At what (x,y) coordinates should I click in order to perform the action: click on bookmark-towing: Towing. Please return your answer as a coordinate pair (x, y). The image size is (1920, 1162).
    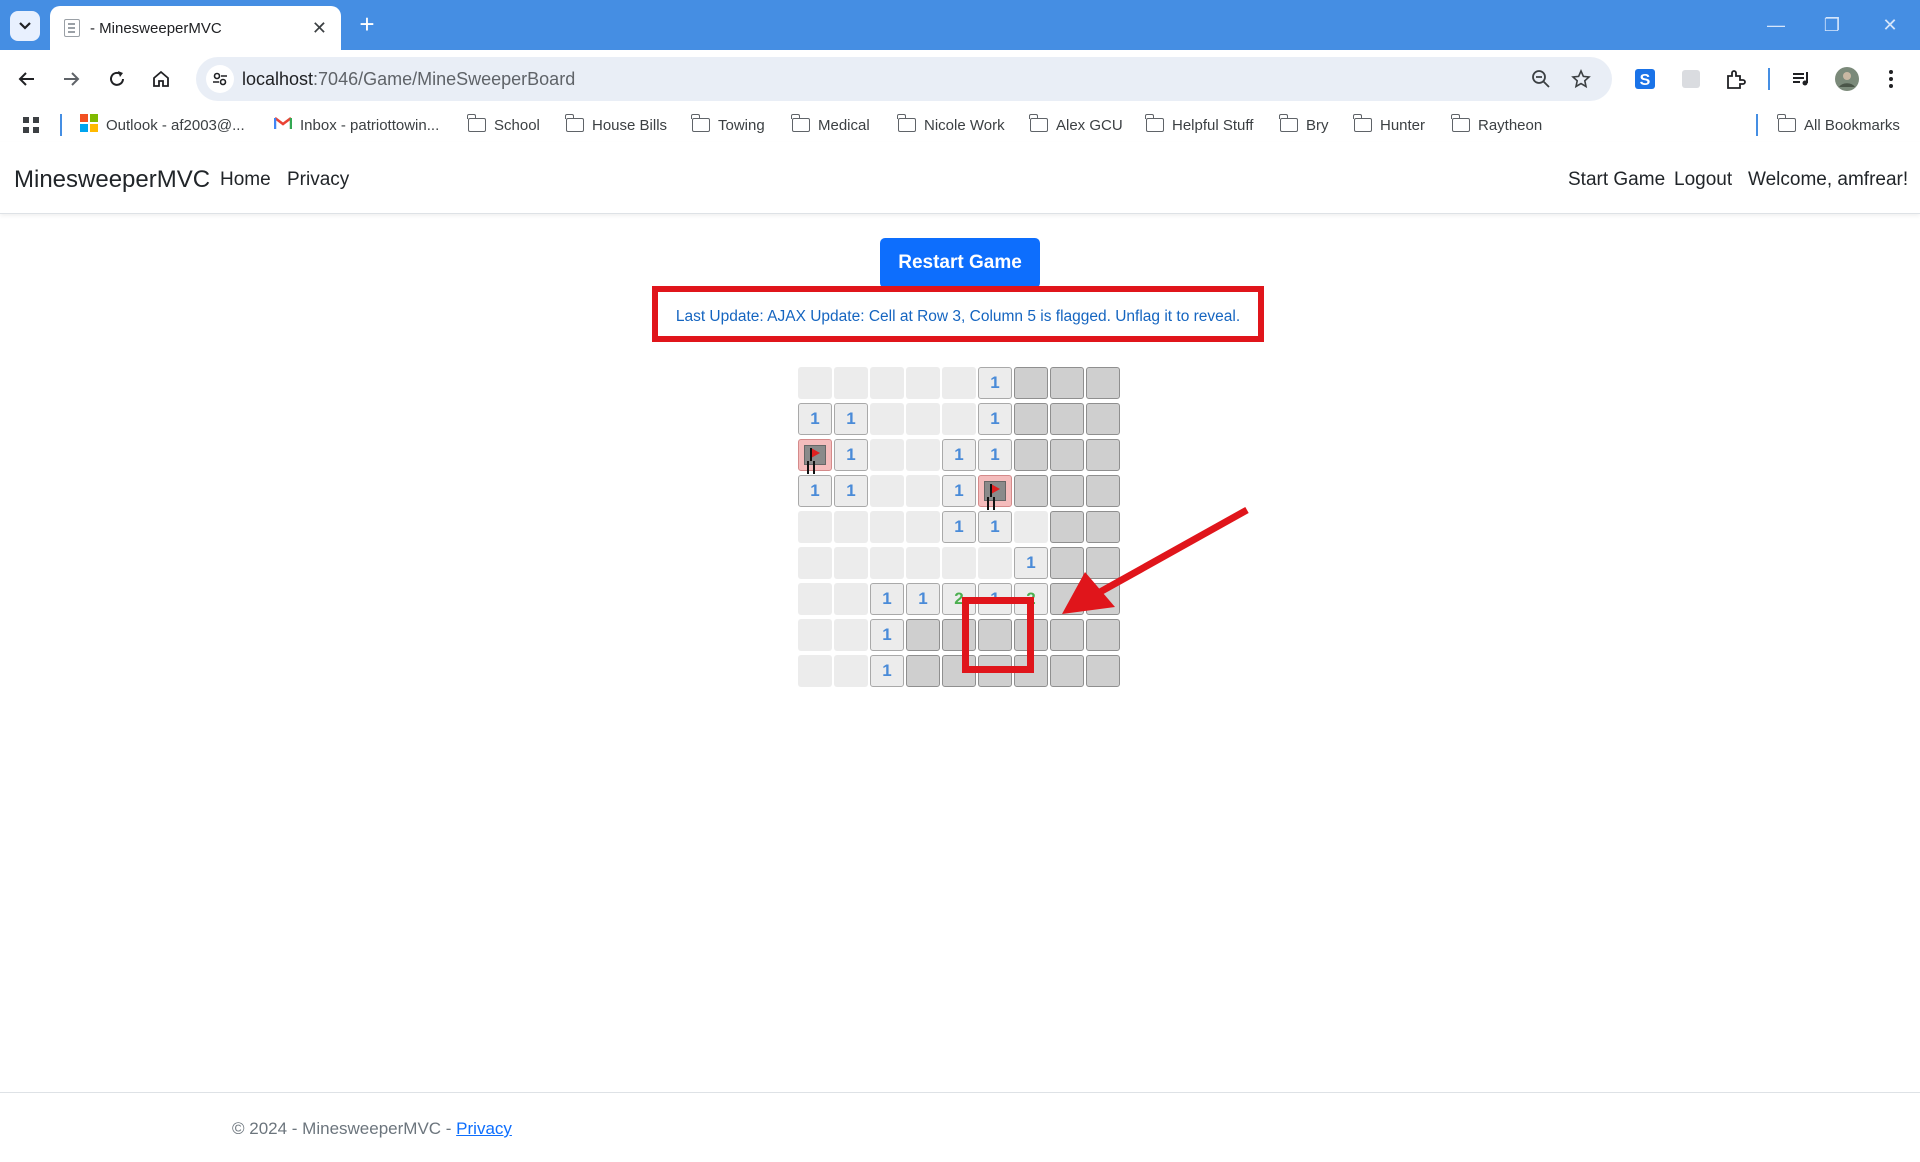
    Looking at the image, I should click on (728, 125).